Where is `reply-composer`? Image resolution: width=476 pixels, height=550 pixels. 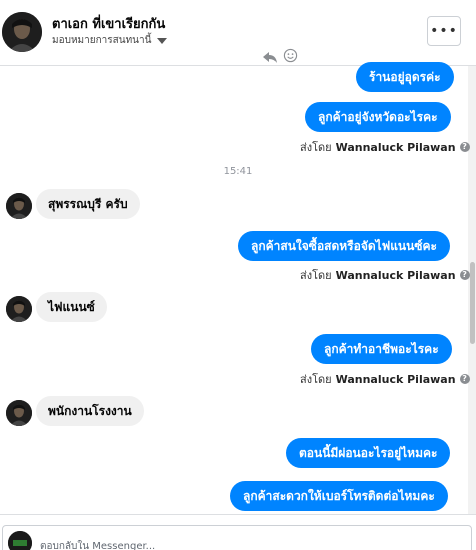 reply-composer is located at coordinates (238, 532).